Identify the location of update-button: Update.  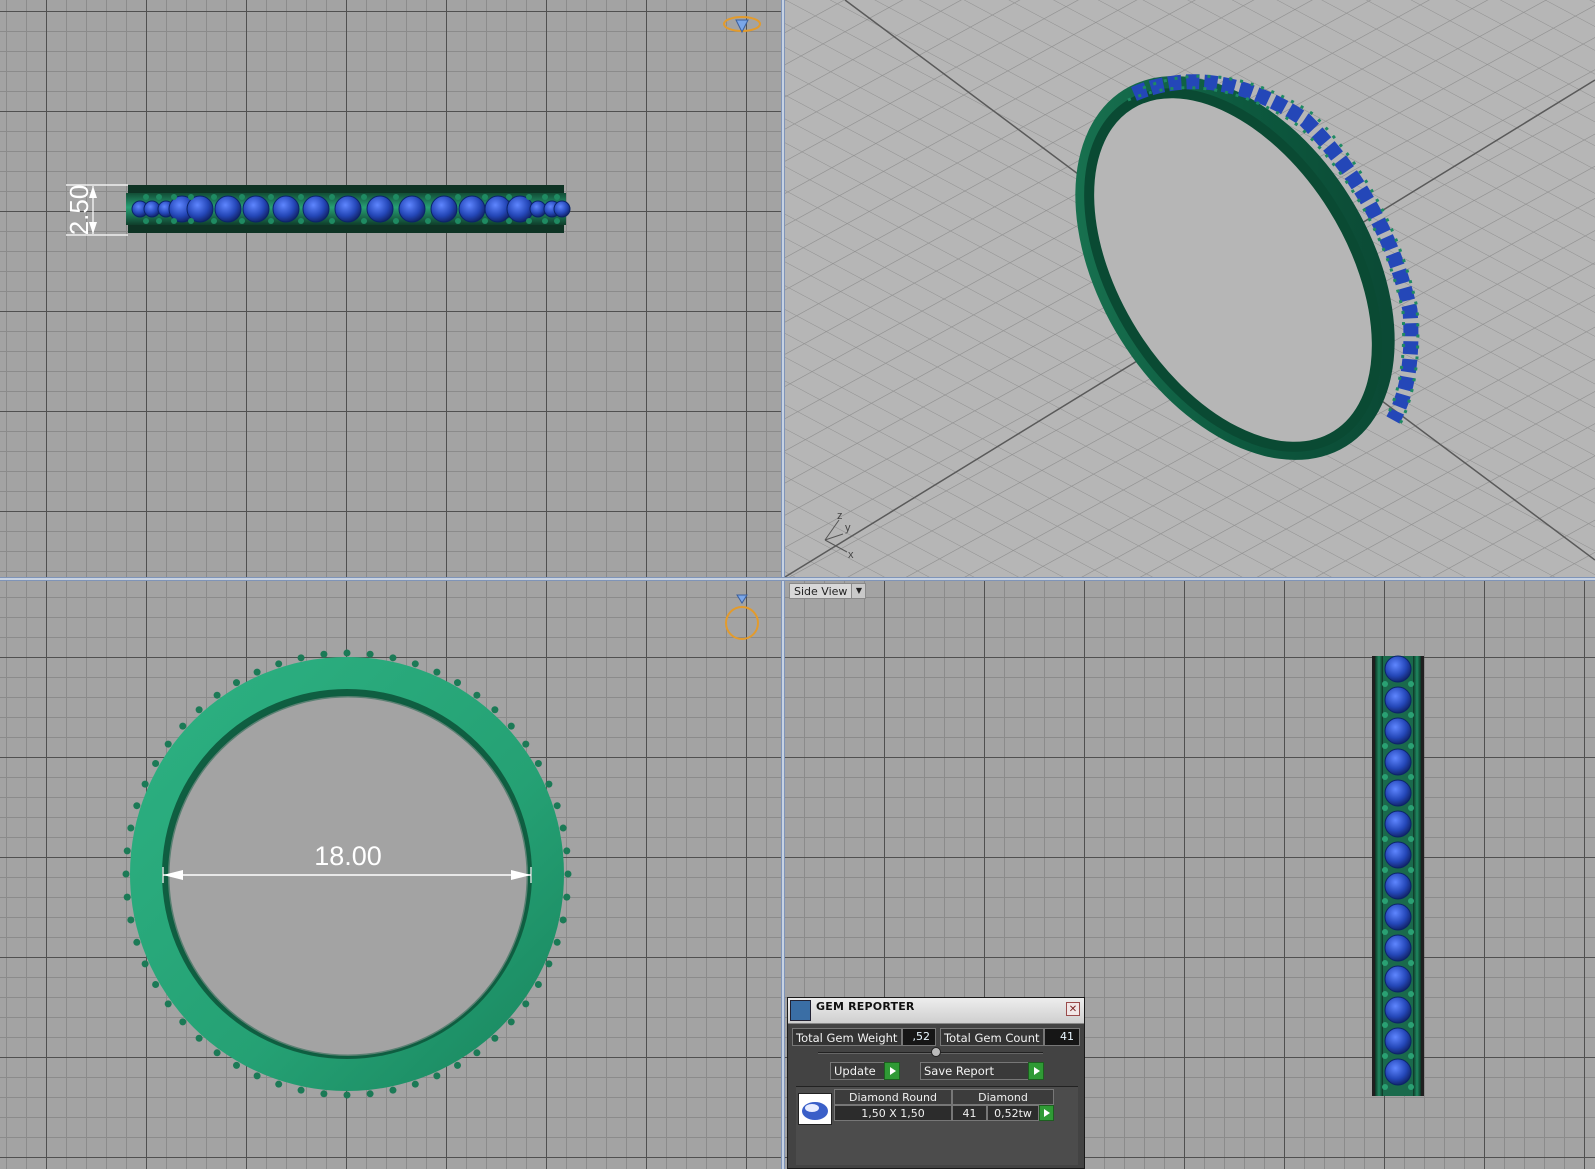
(865, 1071).